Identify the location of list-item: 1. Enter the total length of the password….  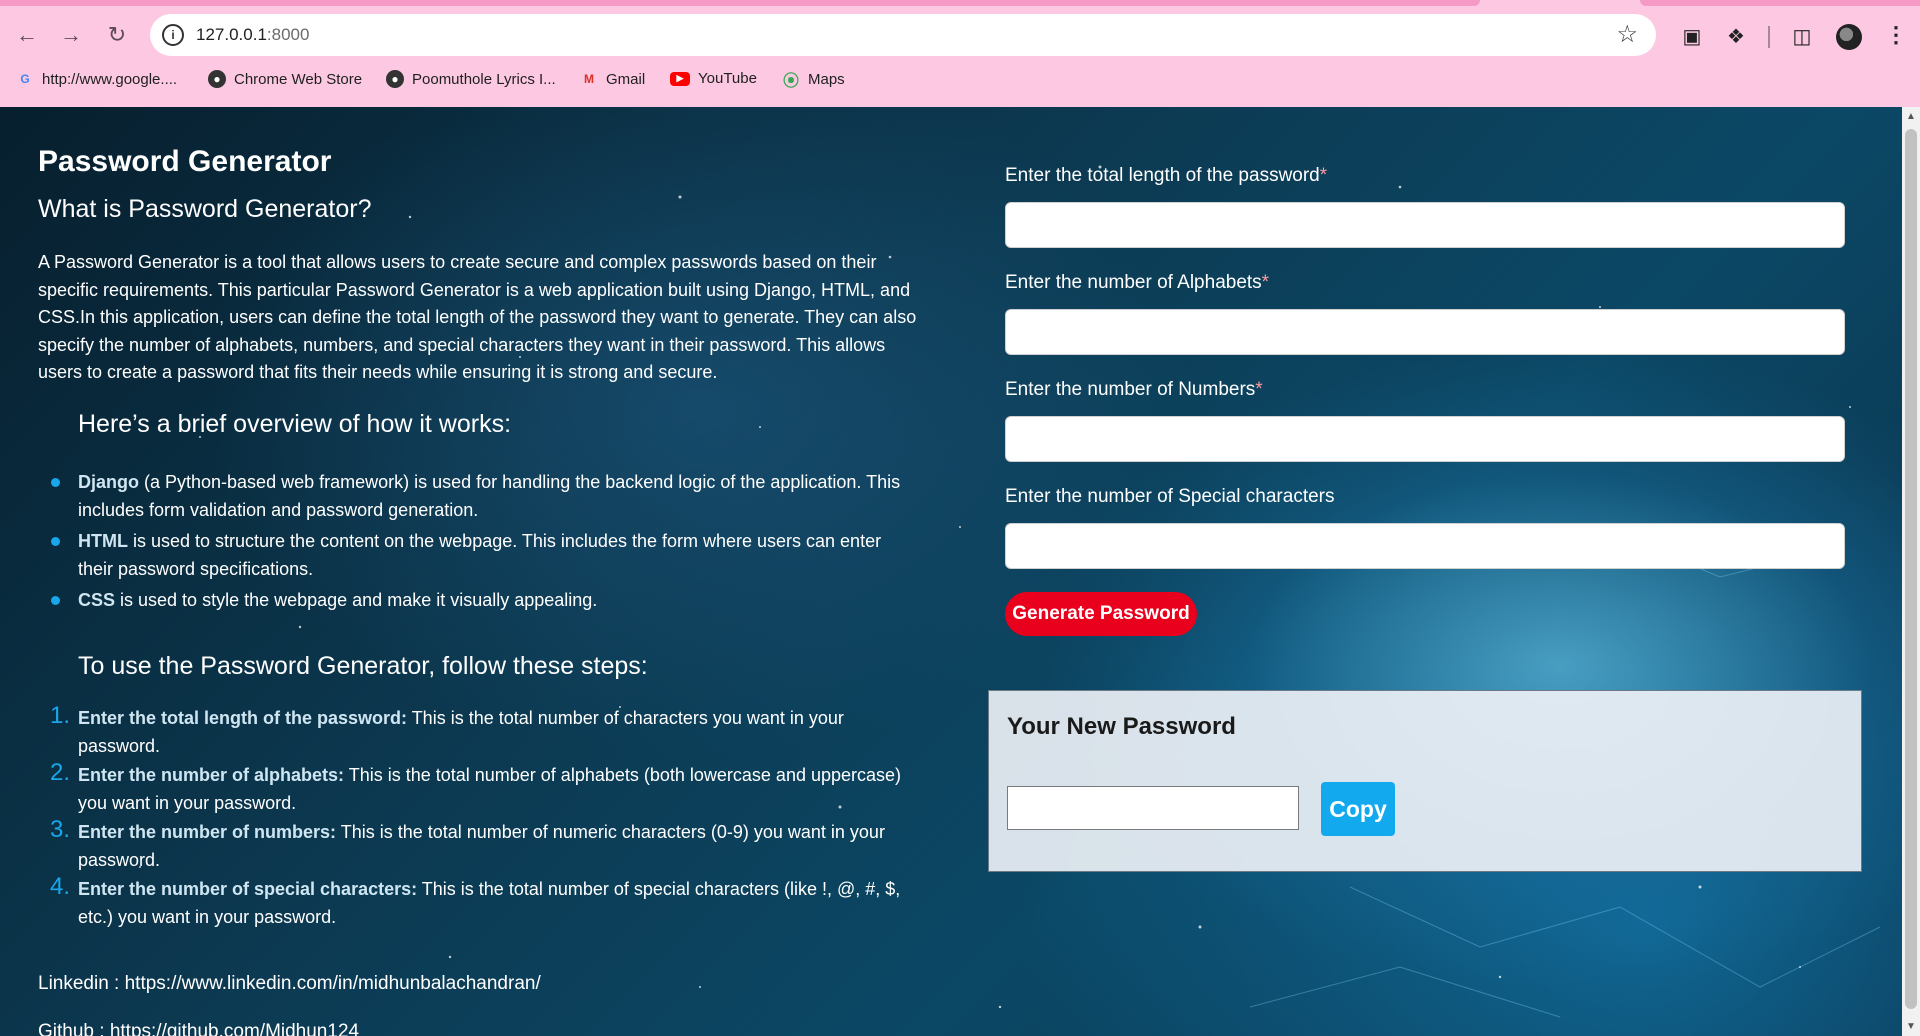
(479, 731).